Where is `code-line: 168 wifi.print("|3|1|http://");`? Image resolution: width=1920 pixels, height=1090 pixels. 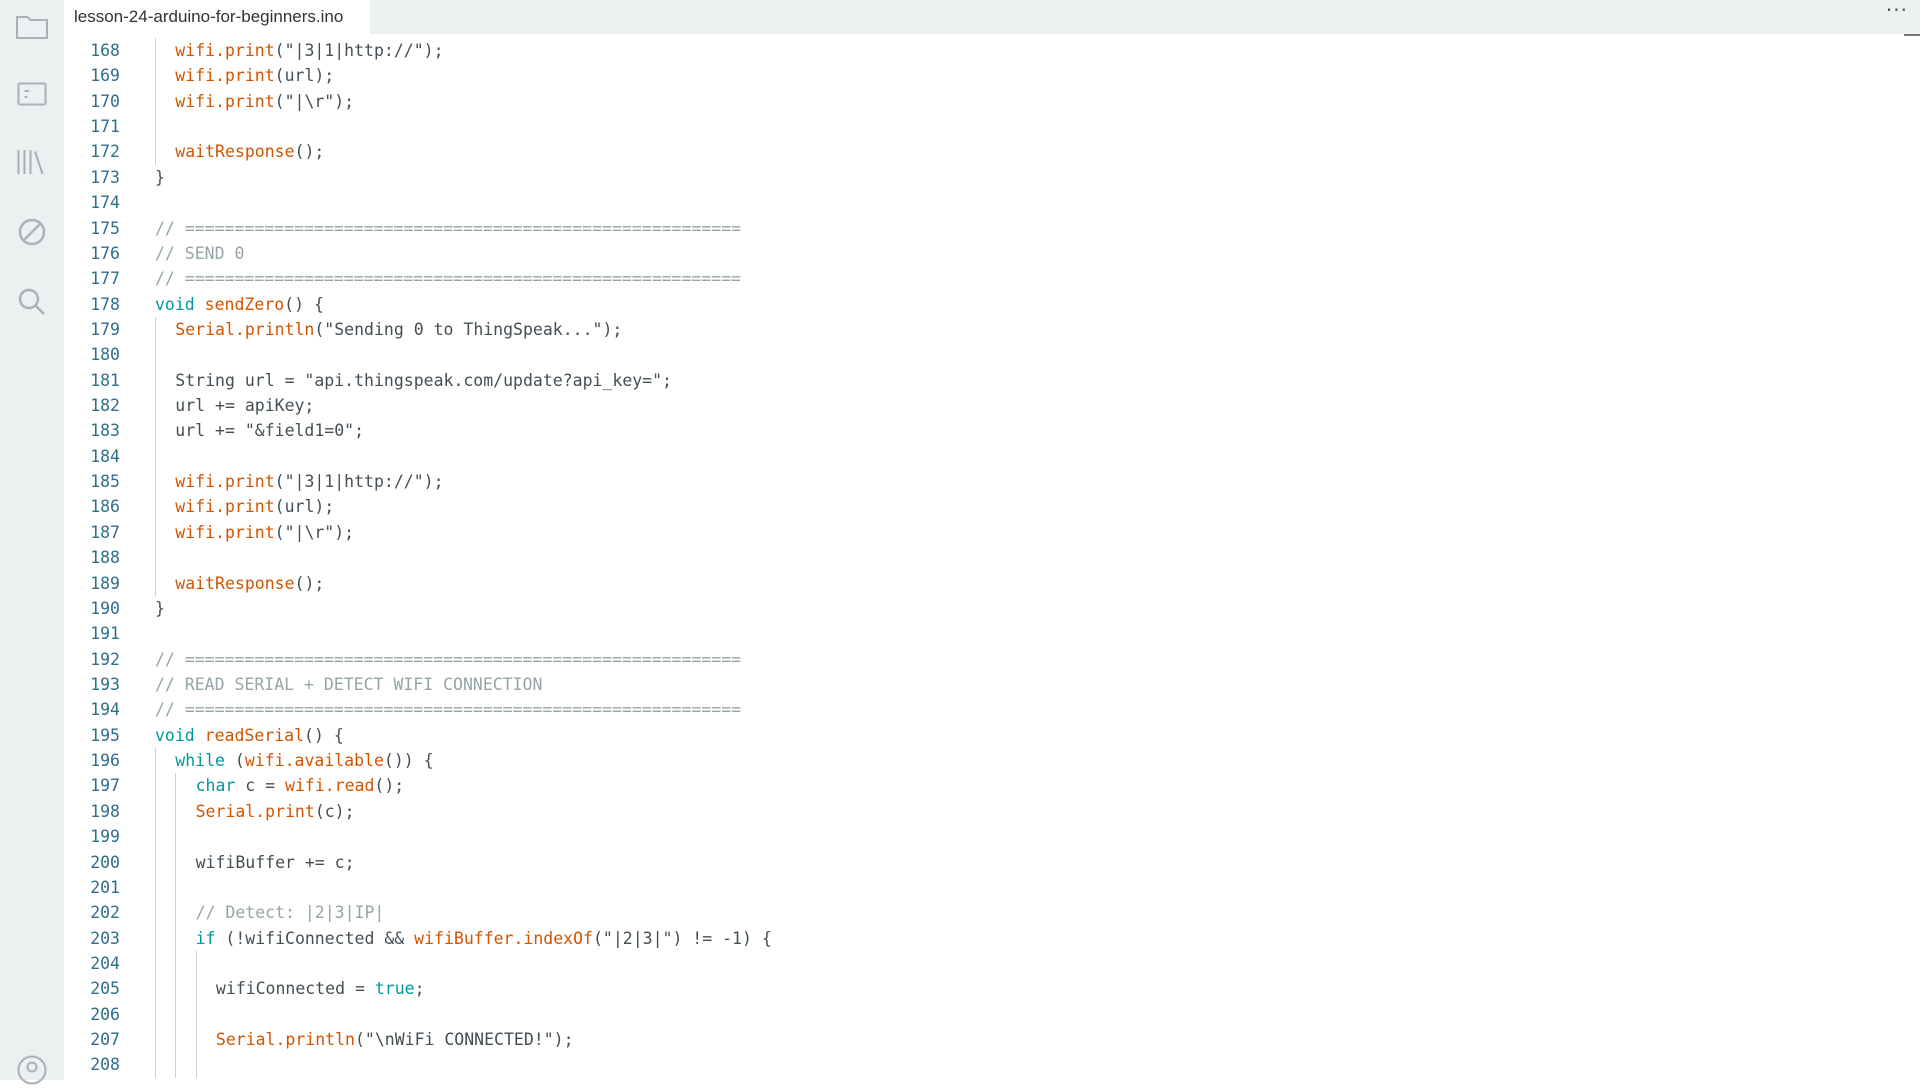 code-line: 168 wifi.print("|3|1|http://"); is located at coordinates (980, 51).